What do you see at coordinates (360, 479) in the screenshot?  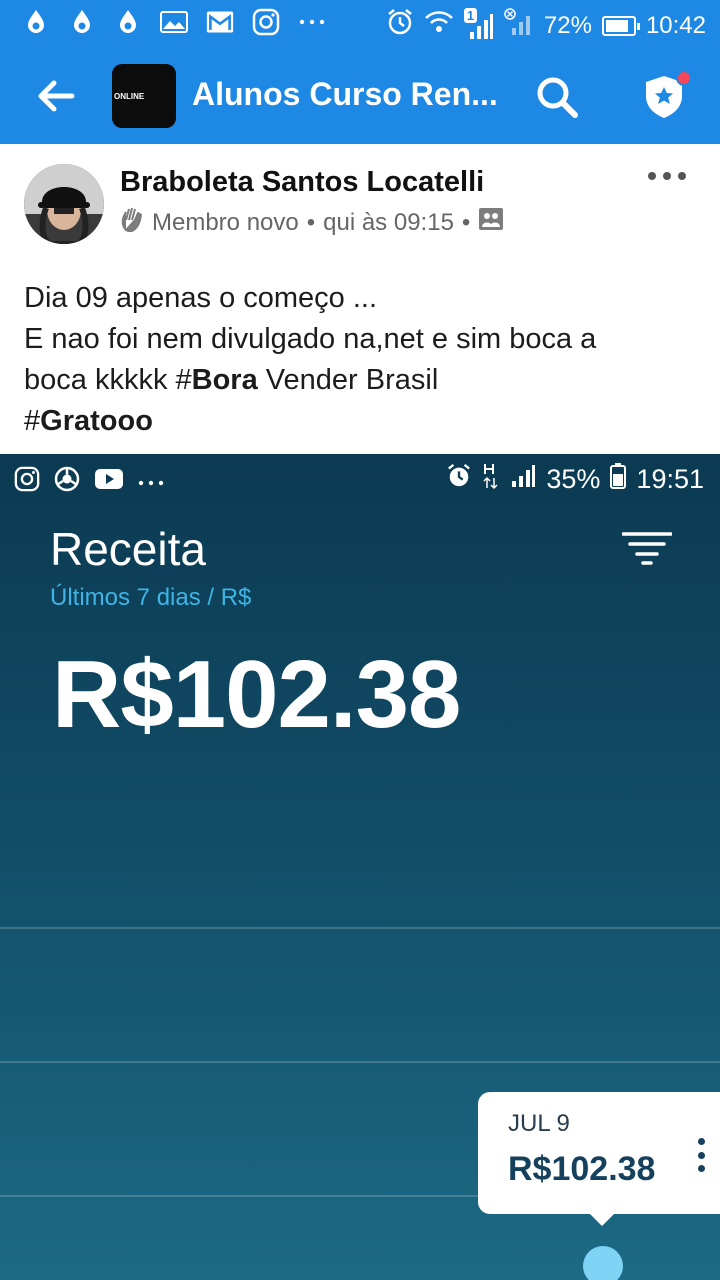 I see `embedded-status-bar: 35% 19:51` at bounding box center [360, 479].